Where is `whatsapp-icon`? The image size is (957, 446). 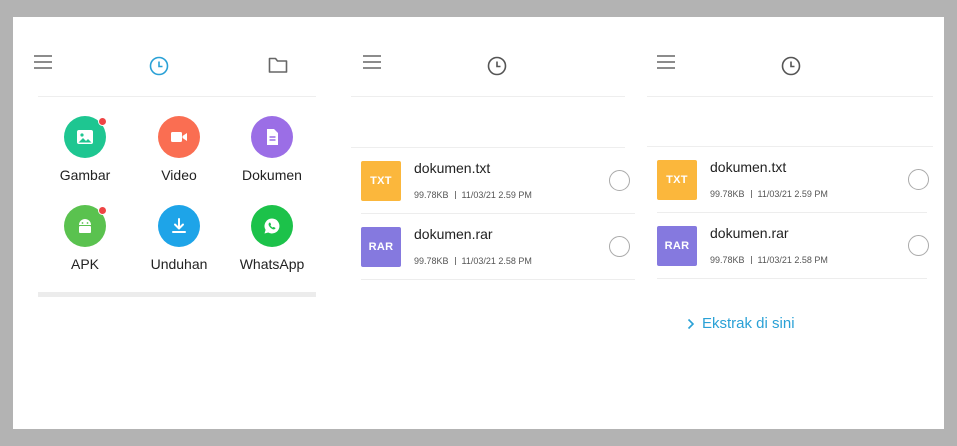
whatsapp-icon is located at coordinates (272, 226).